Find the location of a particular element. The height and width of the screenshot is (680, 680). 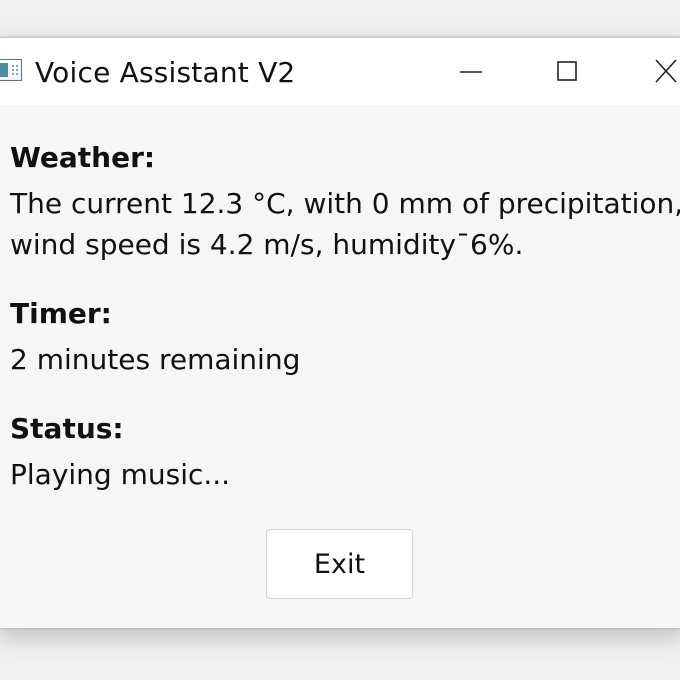

timer-label: Timer: is located at coordinates (61, 313).